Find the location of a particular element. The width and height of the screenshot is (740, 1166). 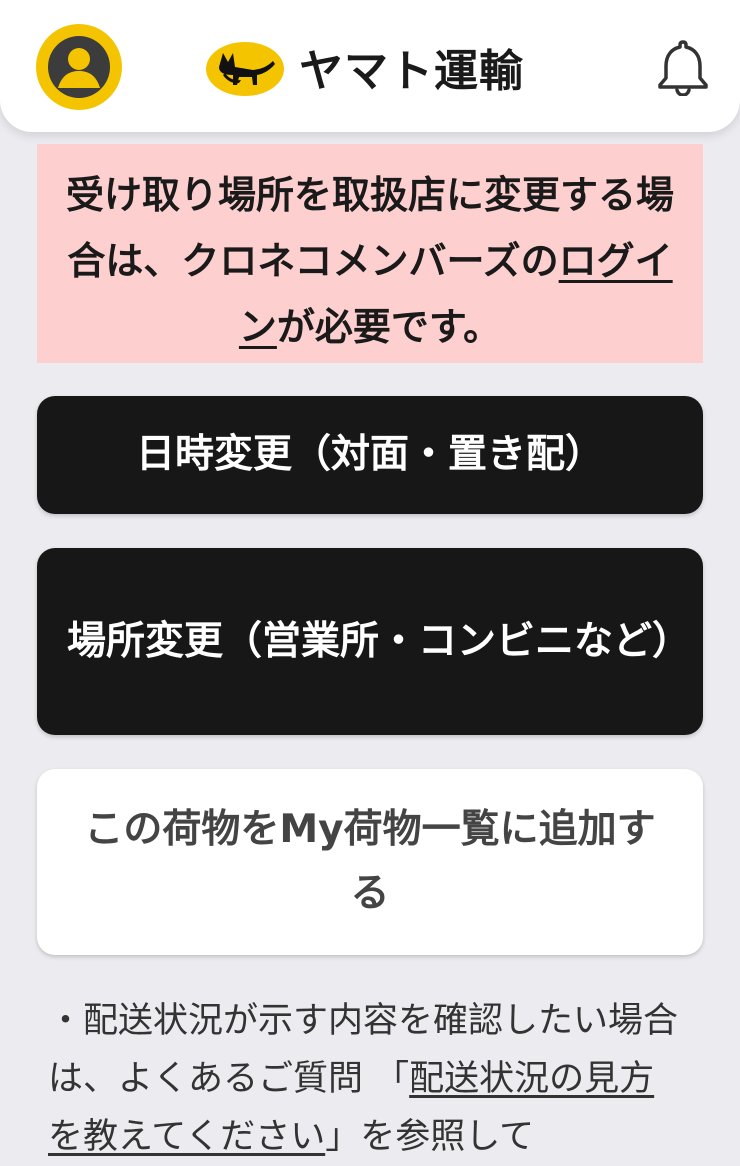

change-date-label: 日時変更（対面・置き配） is located at coordinates (369, 454).